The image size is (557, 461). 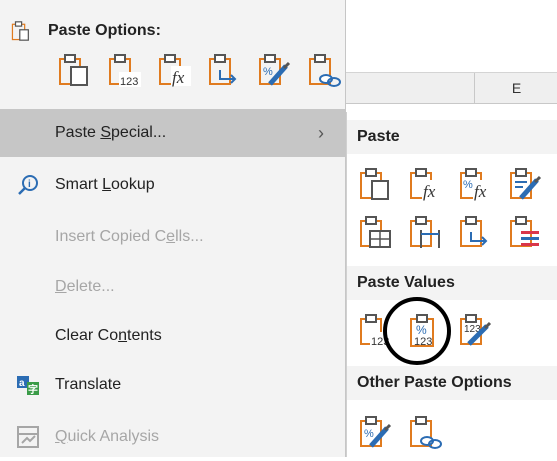 I want to click on smart-lookup-icon: i, so click(x=28, y=185).